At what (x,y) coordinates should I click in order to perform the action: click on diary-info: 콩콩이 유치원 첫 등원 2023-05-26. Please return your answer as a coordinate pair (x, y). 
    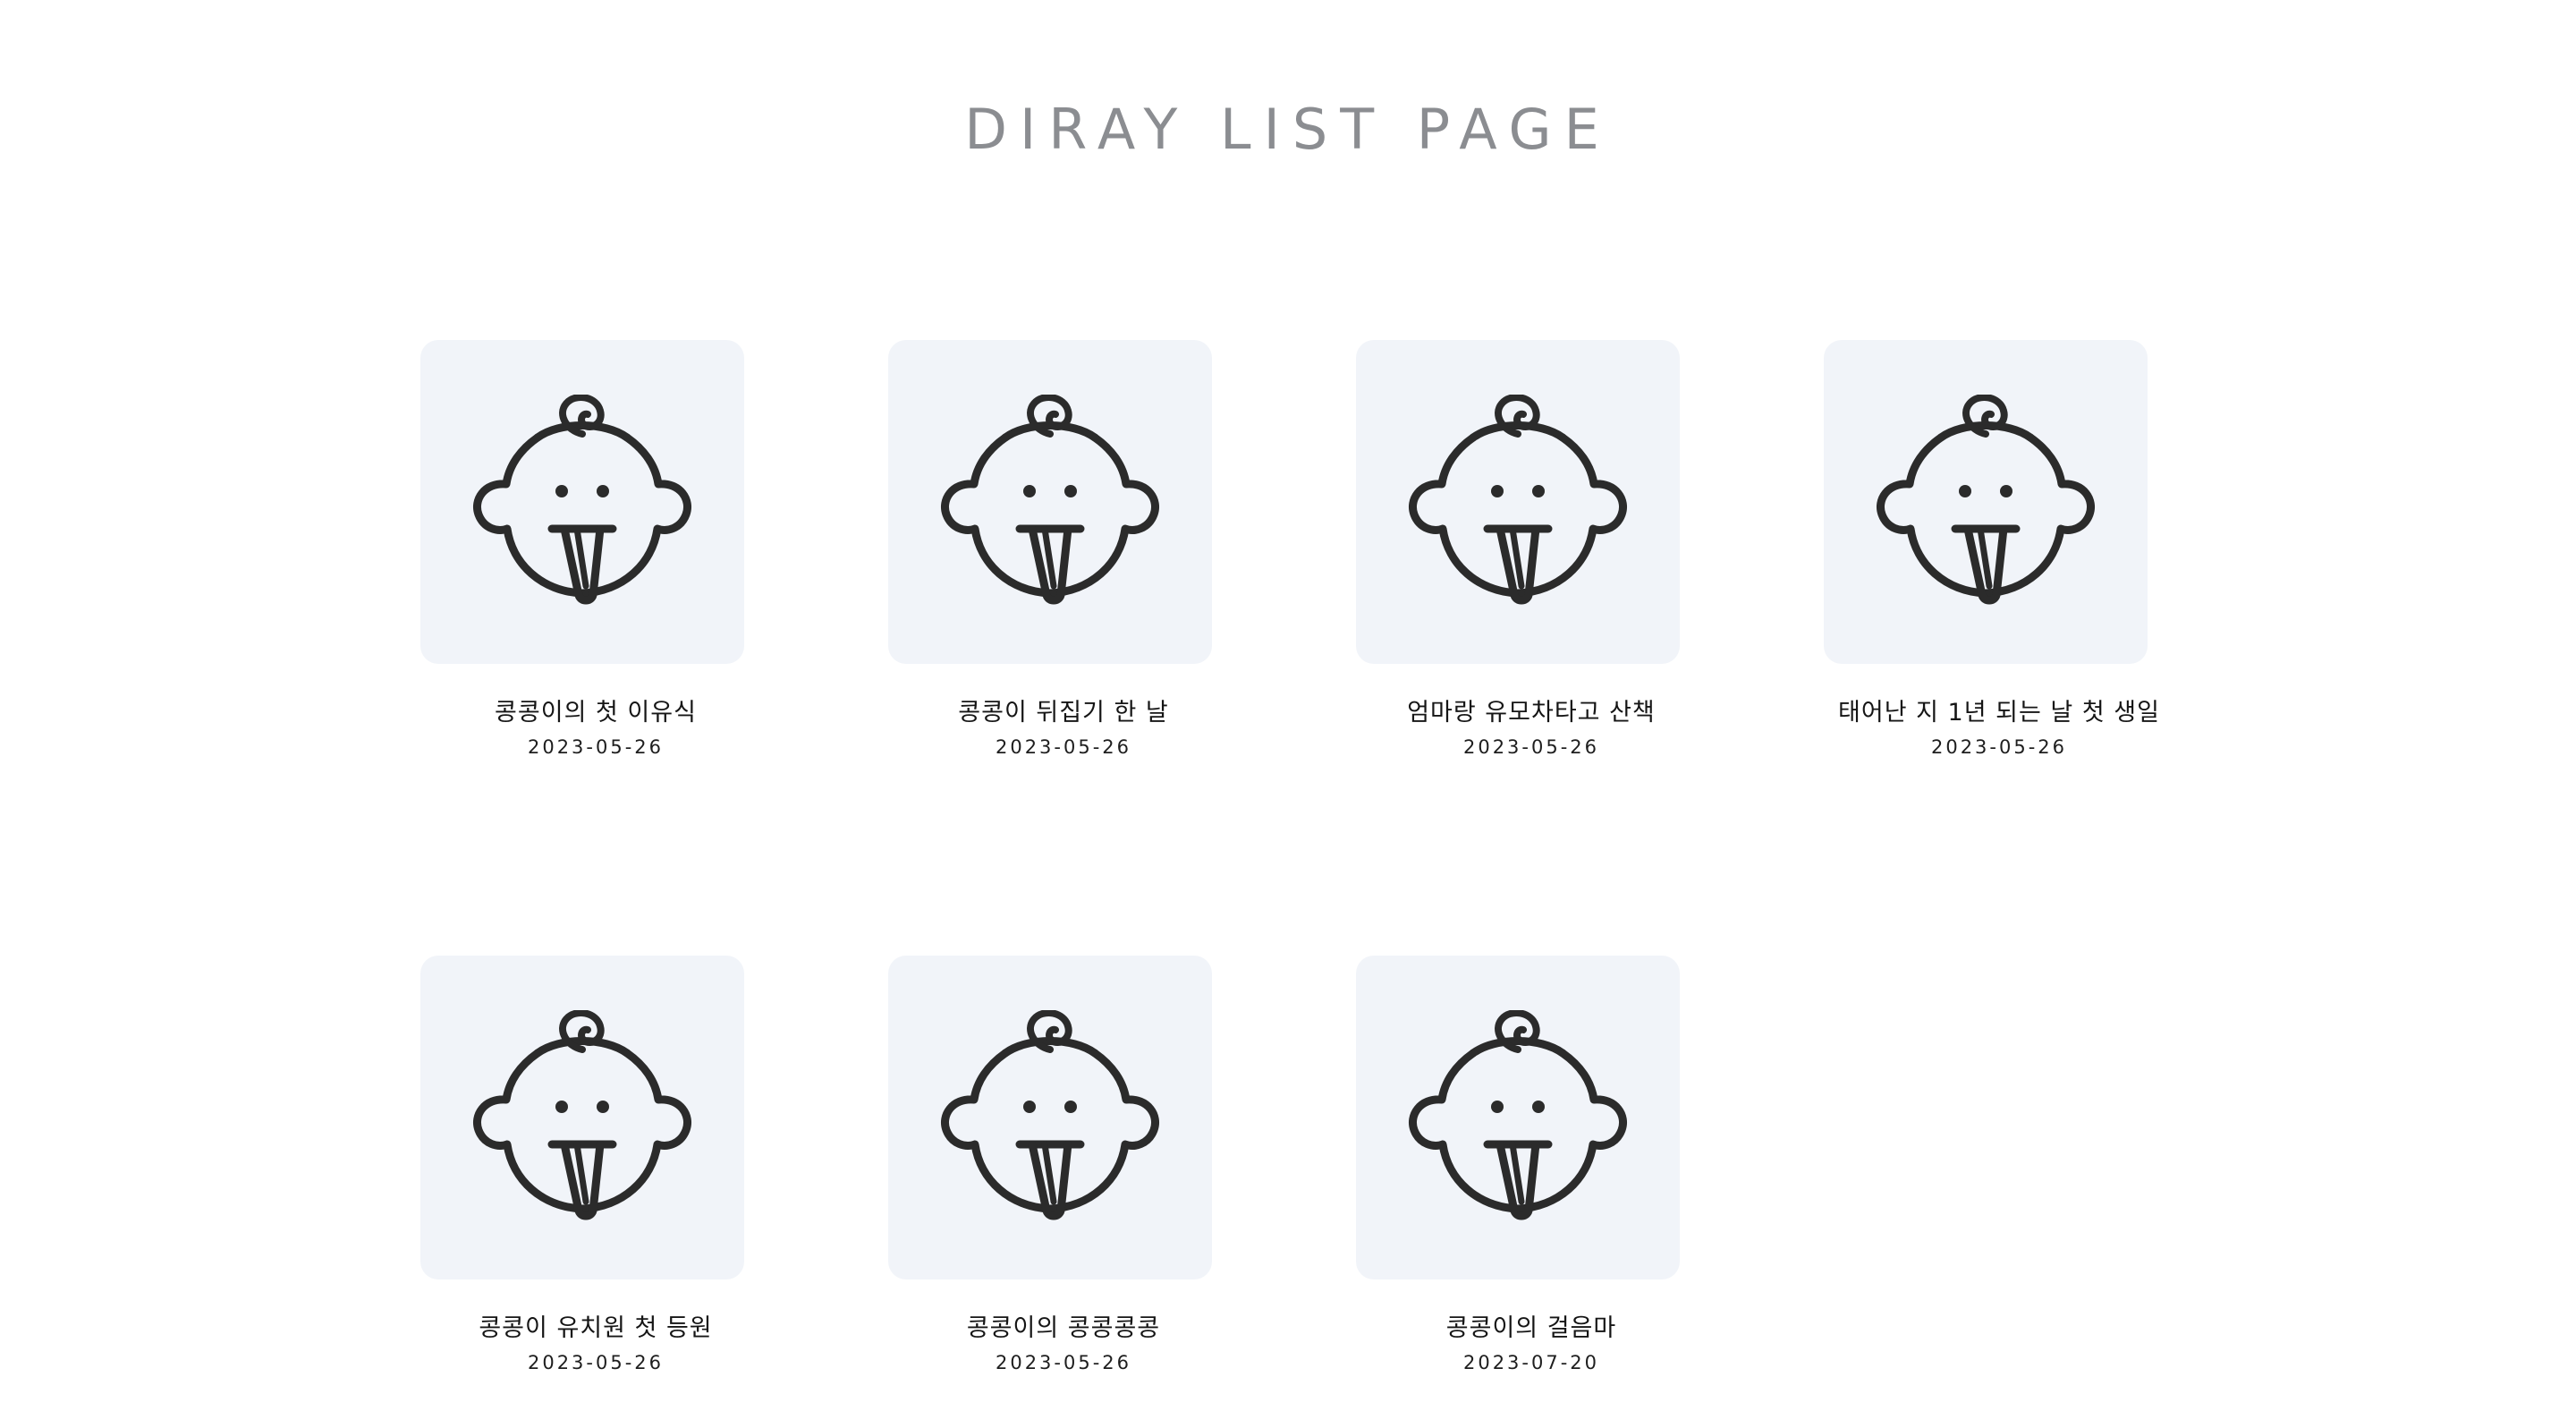
    Looking at the image, I should click on (595, 1328).